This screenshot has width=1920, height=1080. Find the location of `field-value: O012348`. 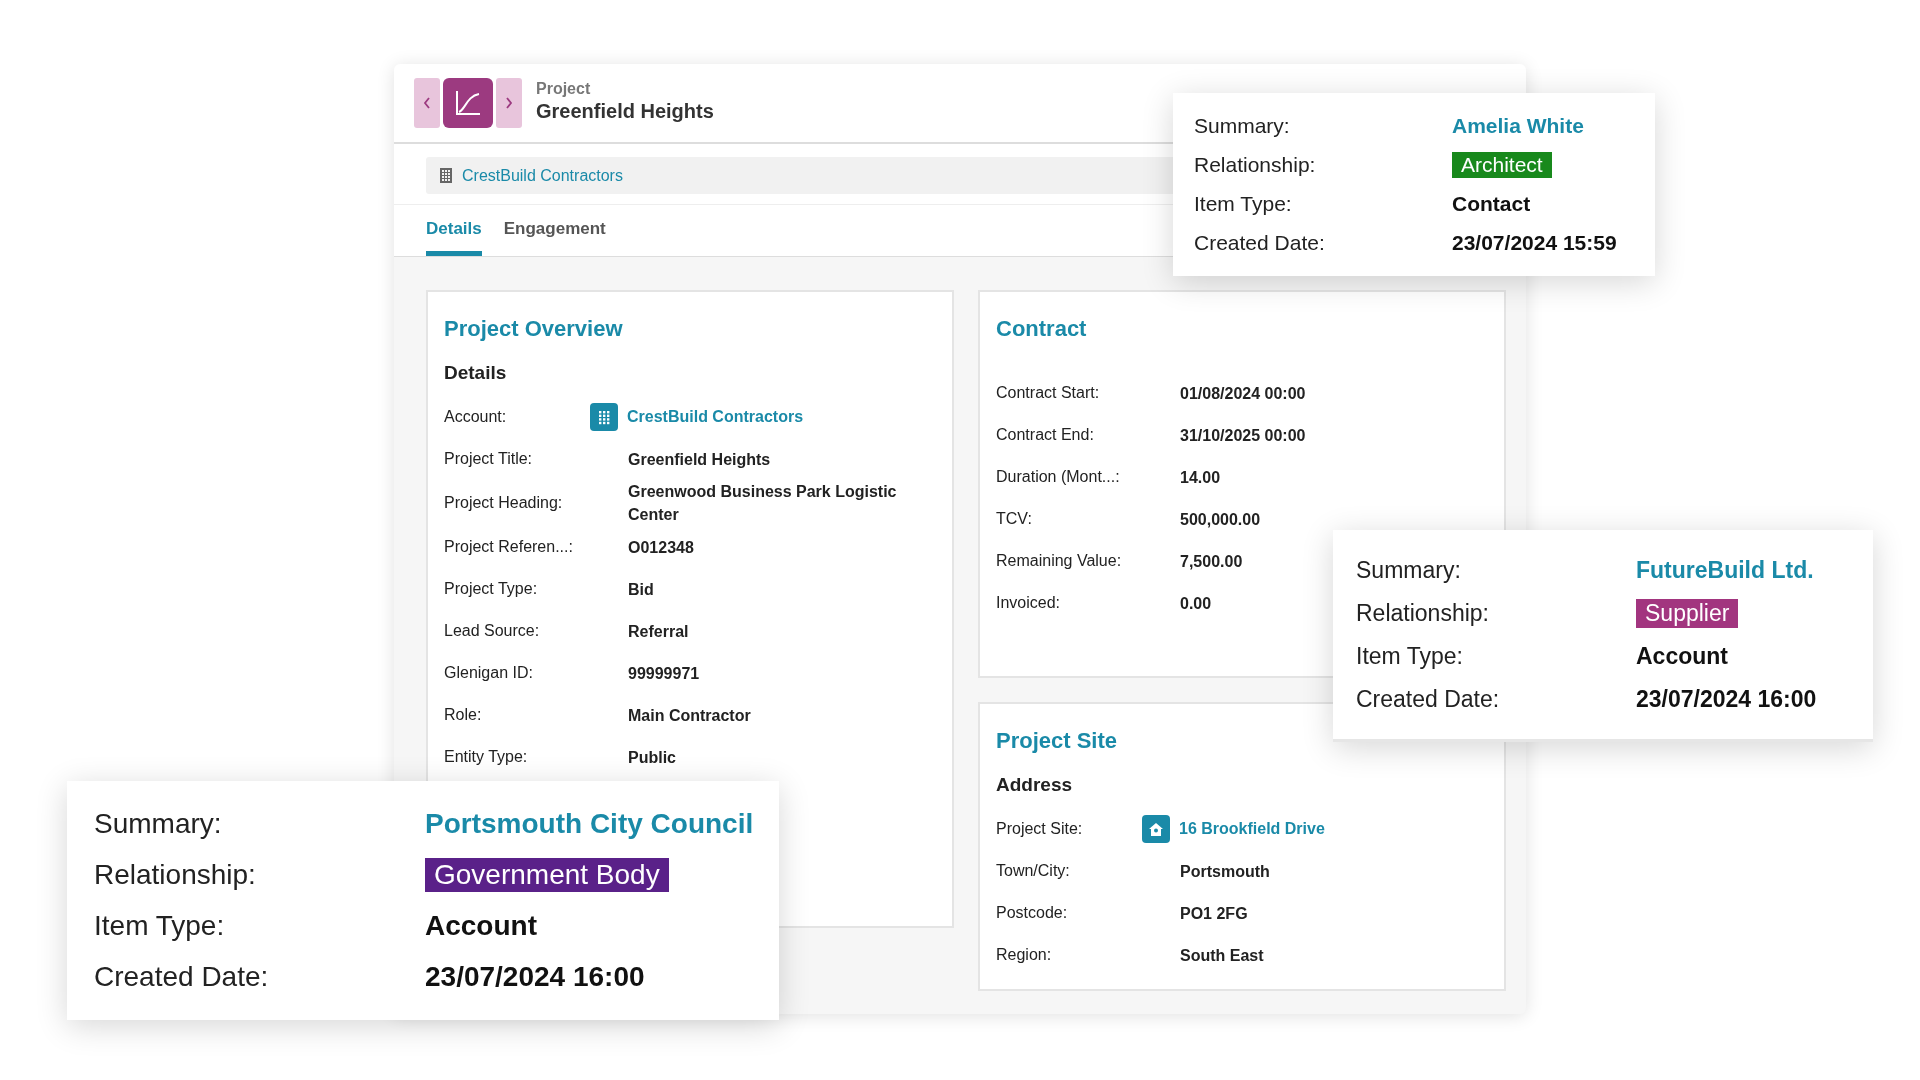

field-value: O012348 is located at coordinates (661, 547).